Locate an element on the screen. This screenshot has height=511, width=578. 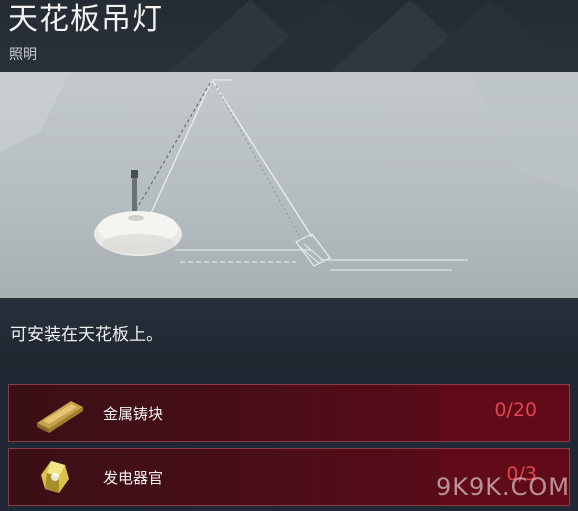
requirement-count: 0/20 is located at coordinates (515, 410).